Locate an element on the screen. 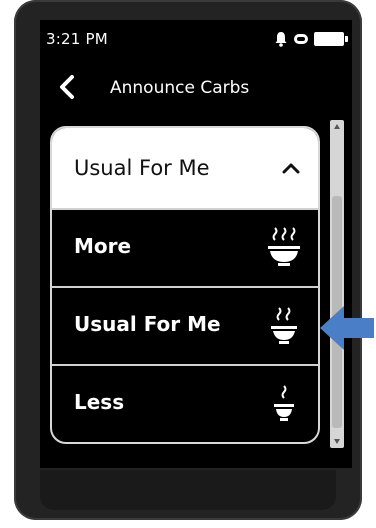 The width and height of the screenshot is (376, 528). option-more: More is located at coordinates (185, 247).